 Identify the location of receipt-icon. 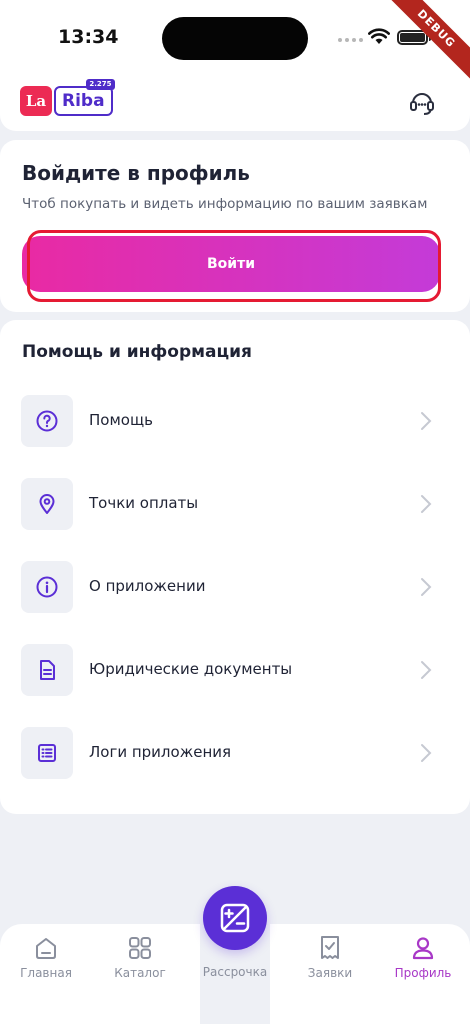
(330, 947).